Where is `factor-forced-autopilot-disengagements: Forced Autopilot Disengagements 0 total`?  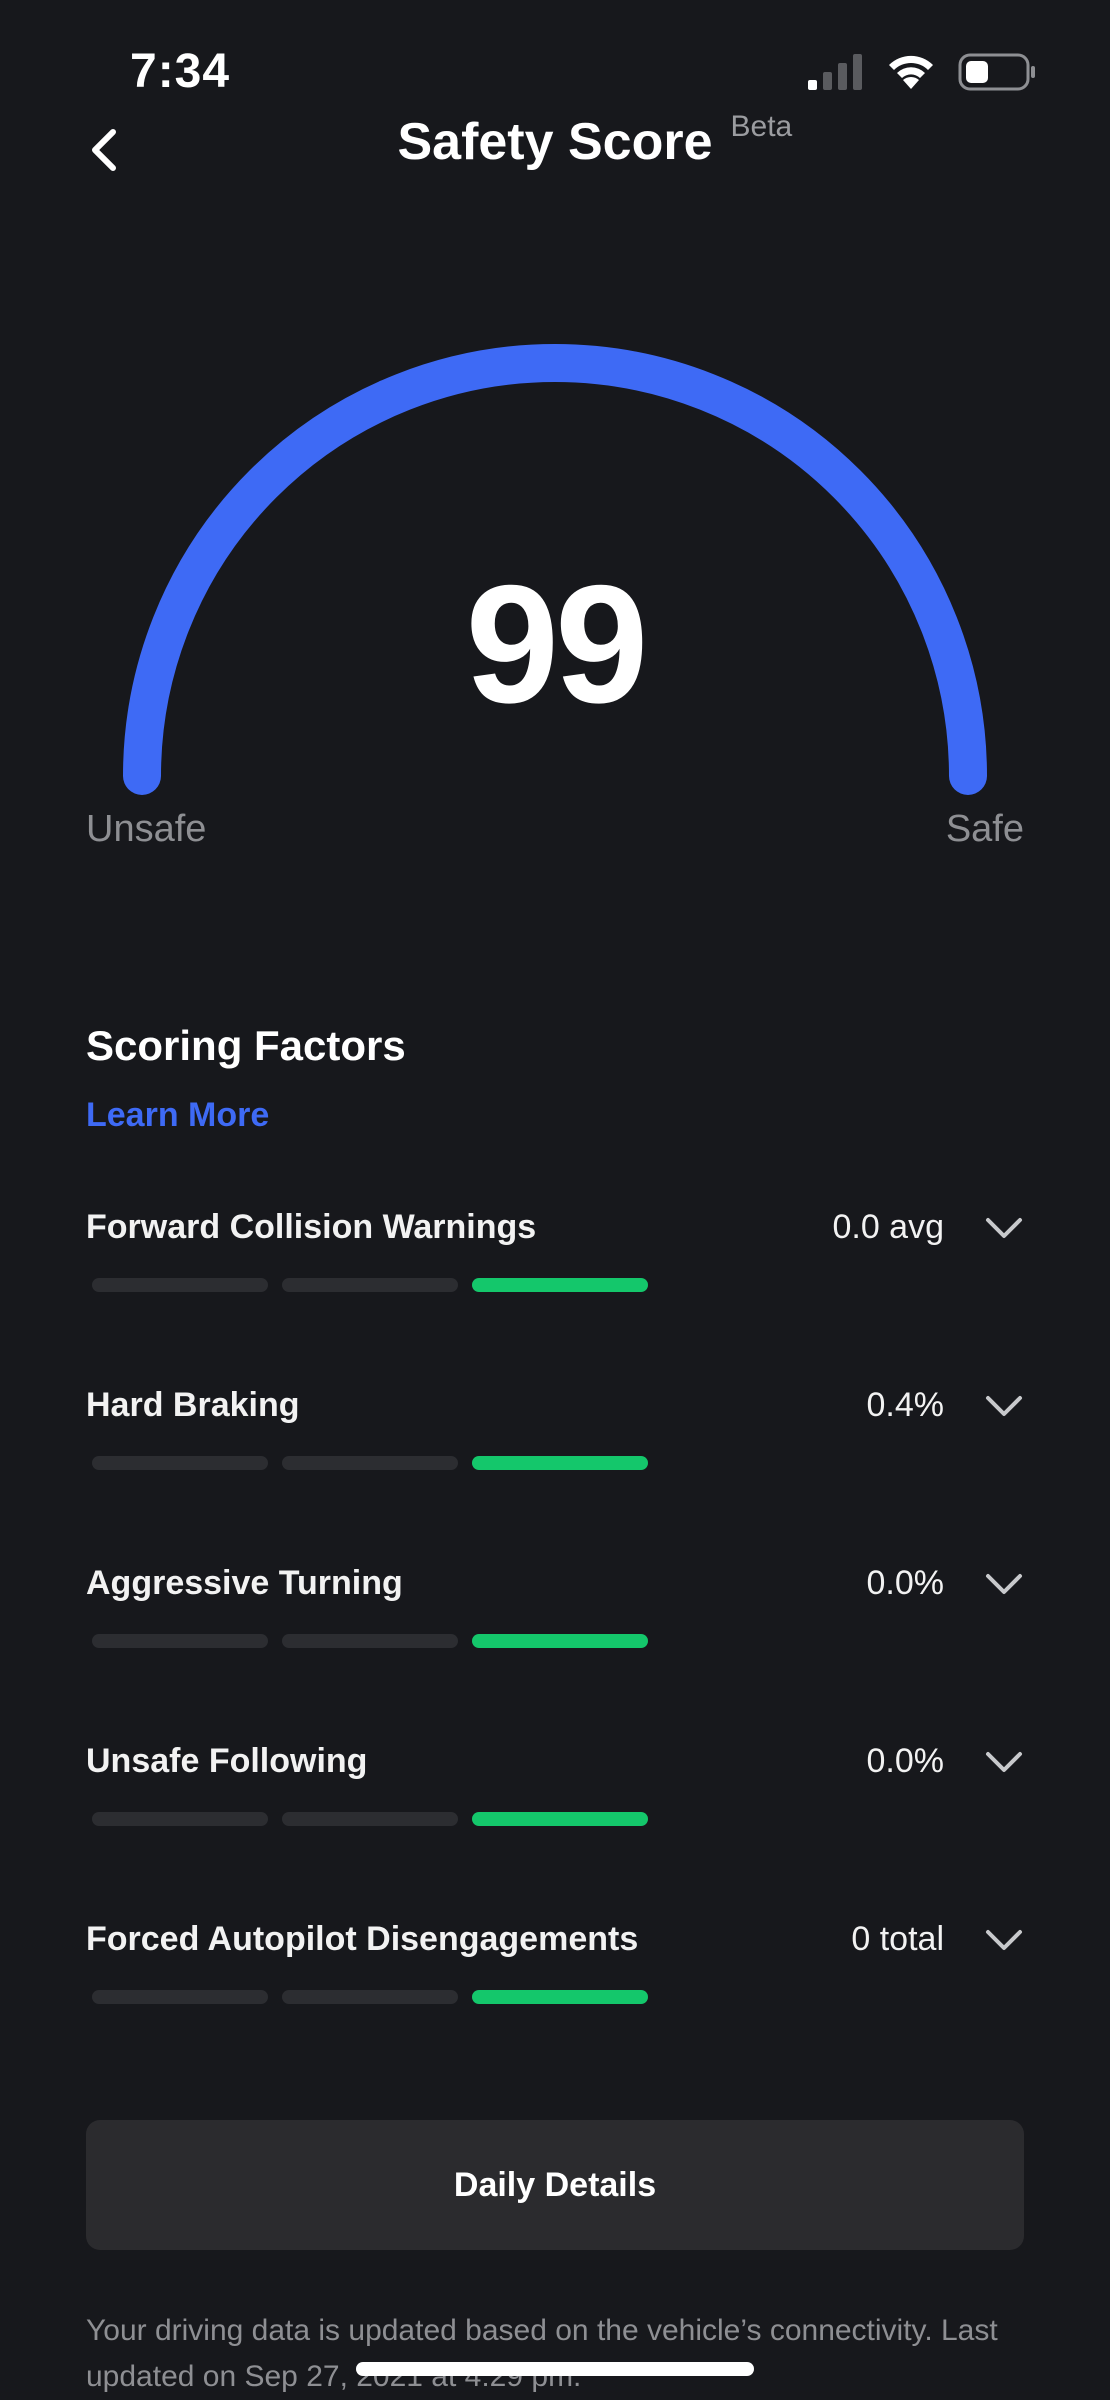
factor-forced-autopilot-disengagements: Forced Autopilot Disengagements 0 total is located at coordinates (556, 1980).